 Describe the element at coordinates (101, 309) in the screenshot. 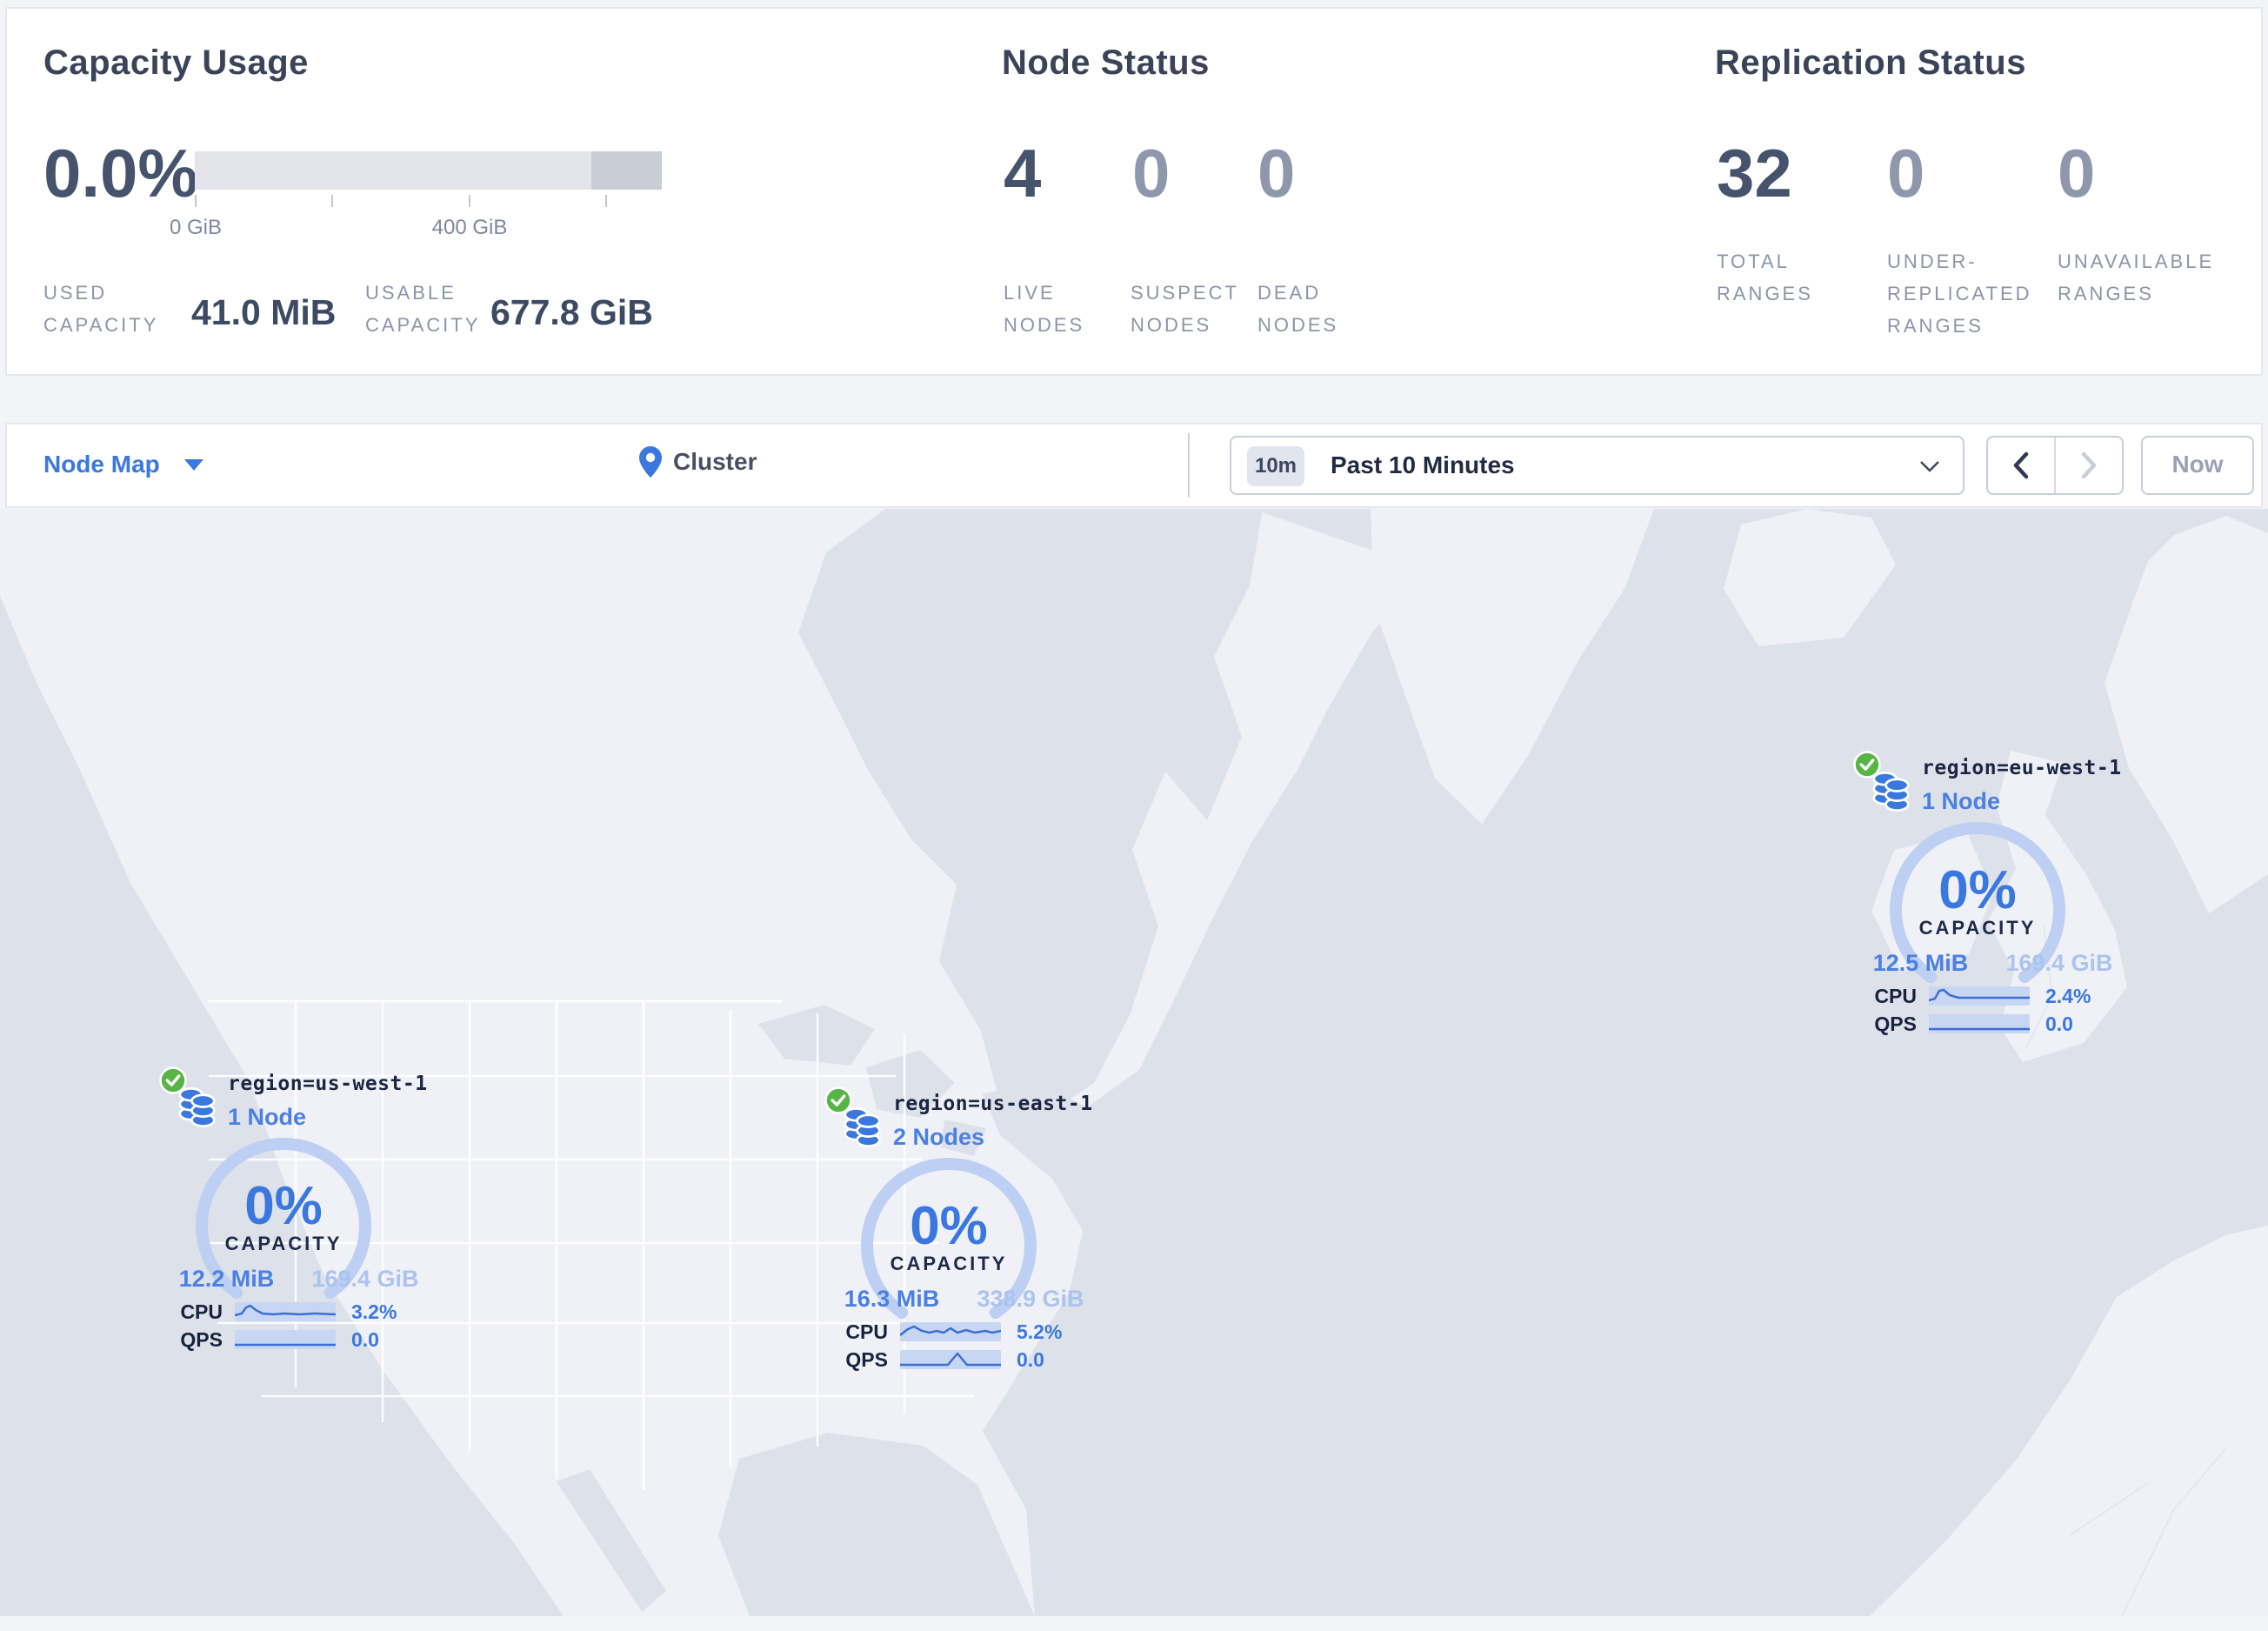

I see `used-capacity-label: USED CAPACITY` at that location.